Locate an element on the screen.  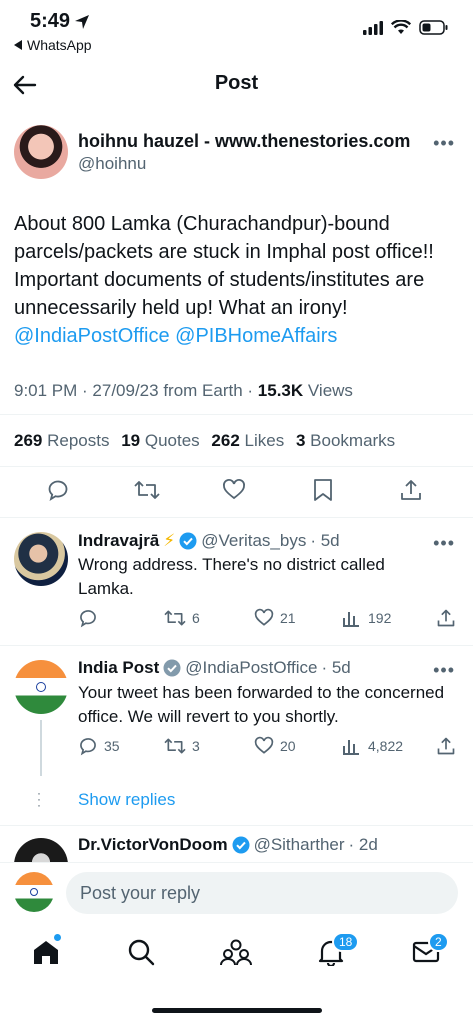
repost-button: 3 is located at coordinates (182, 746).